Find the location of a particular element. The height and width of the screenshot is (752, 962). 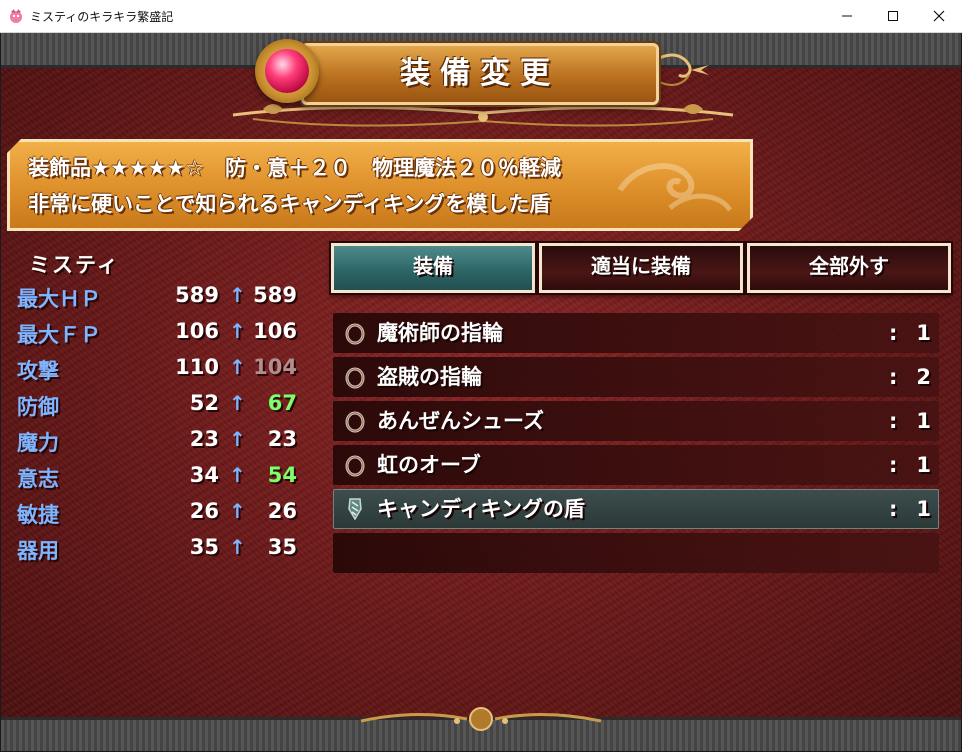

stat-new: 106 is located at coordinates (275, 331).